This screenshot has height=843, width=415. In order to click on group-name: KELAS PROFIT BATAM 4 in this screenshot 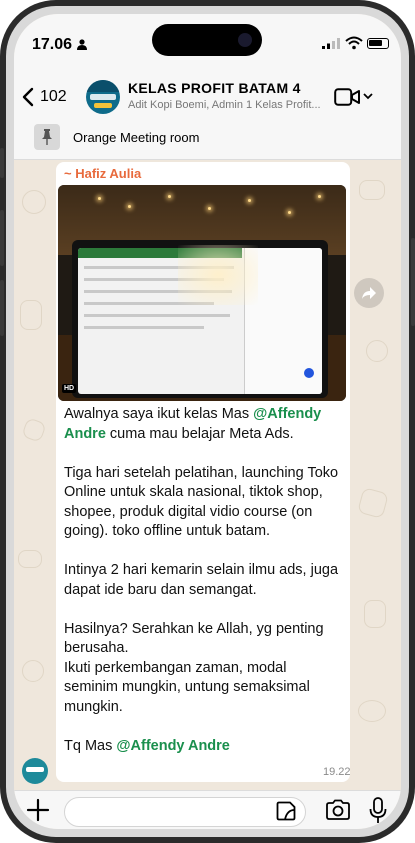, I will do `click(214, 88)`.